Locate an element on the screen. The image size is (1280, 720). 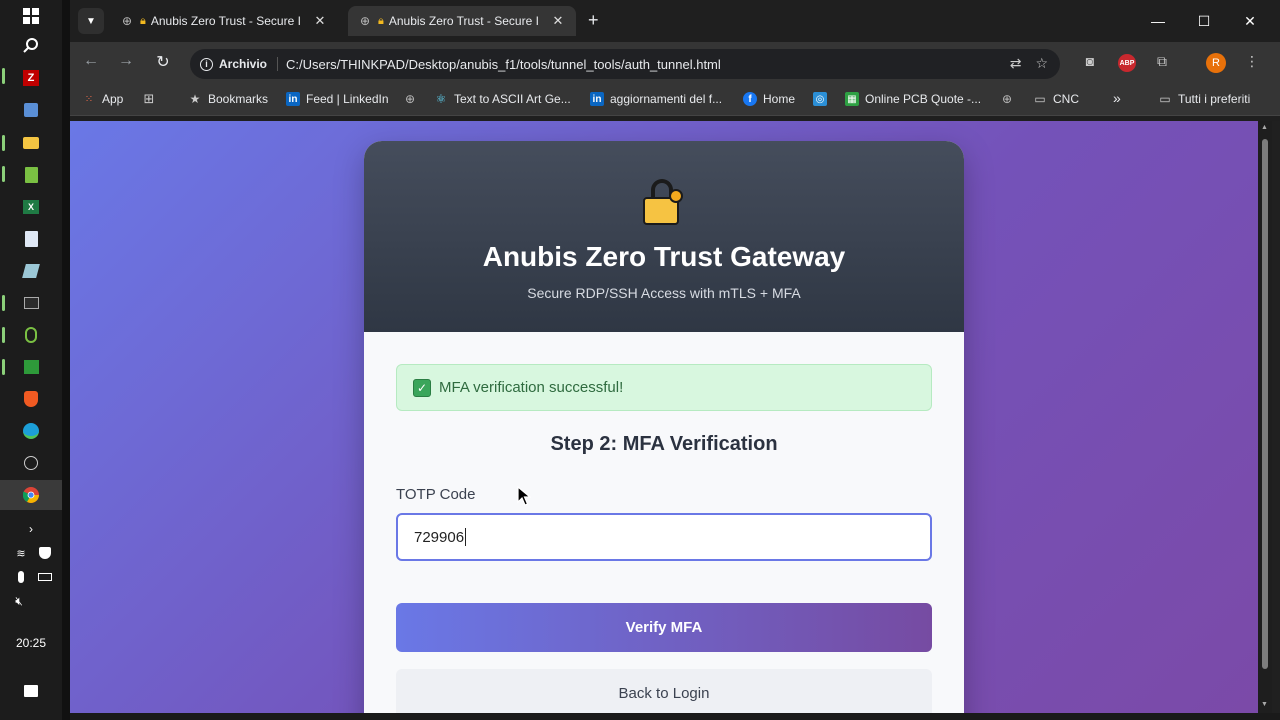
step-title: Step 2: MFA Verification is located at coordinates (664, 444).